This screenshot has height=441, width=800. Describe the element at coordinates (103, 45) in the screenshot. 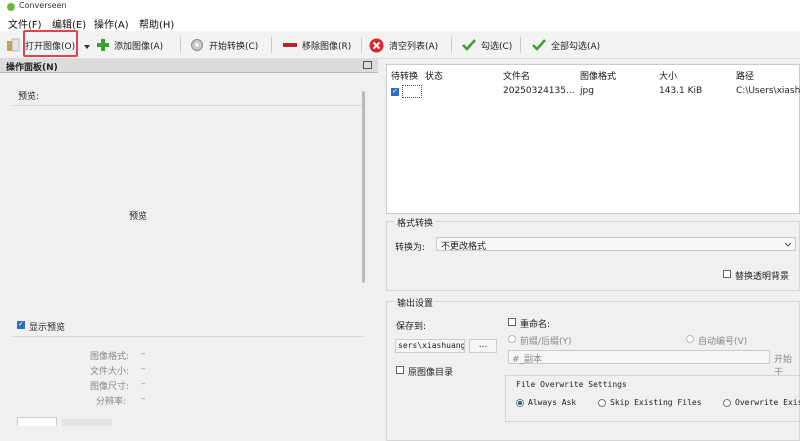

I see `plus-icon` at that location.